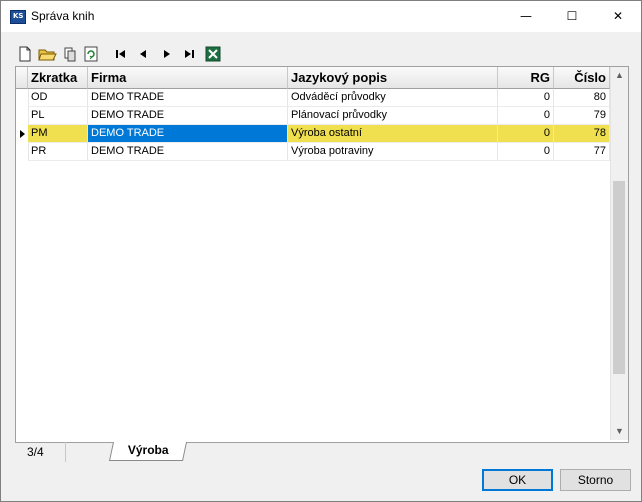  What do you see at coordinates (58, 98) in the screenshot?
I see `cell-code: OD` at bounding box center [58, 98].